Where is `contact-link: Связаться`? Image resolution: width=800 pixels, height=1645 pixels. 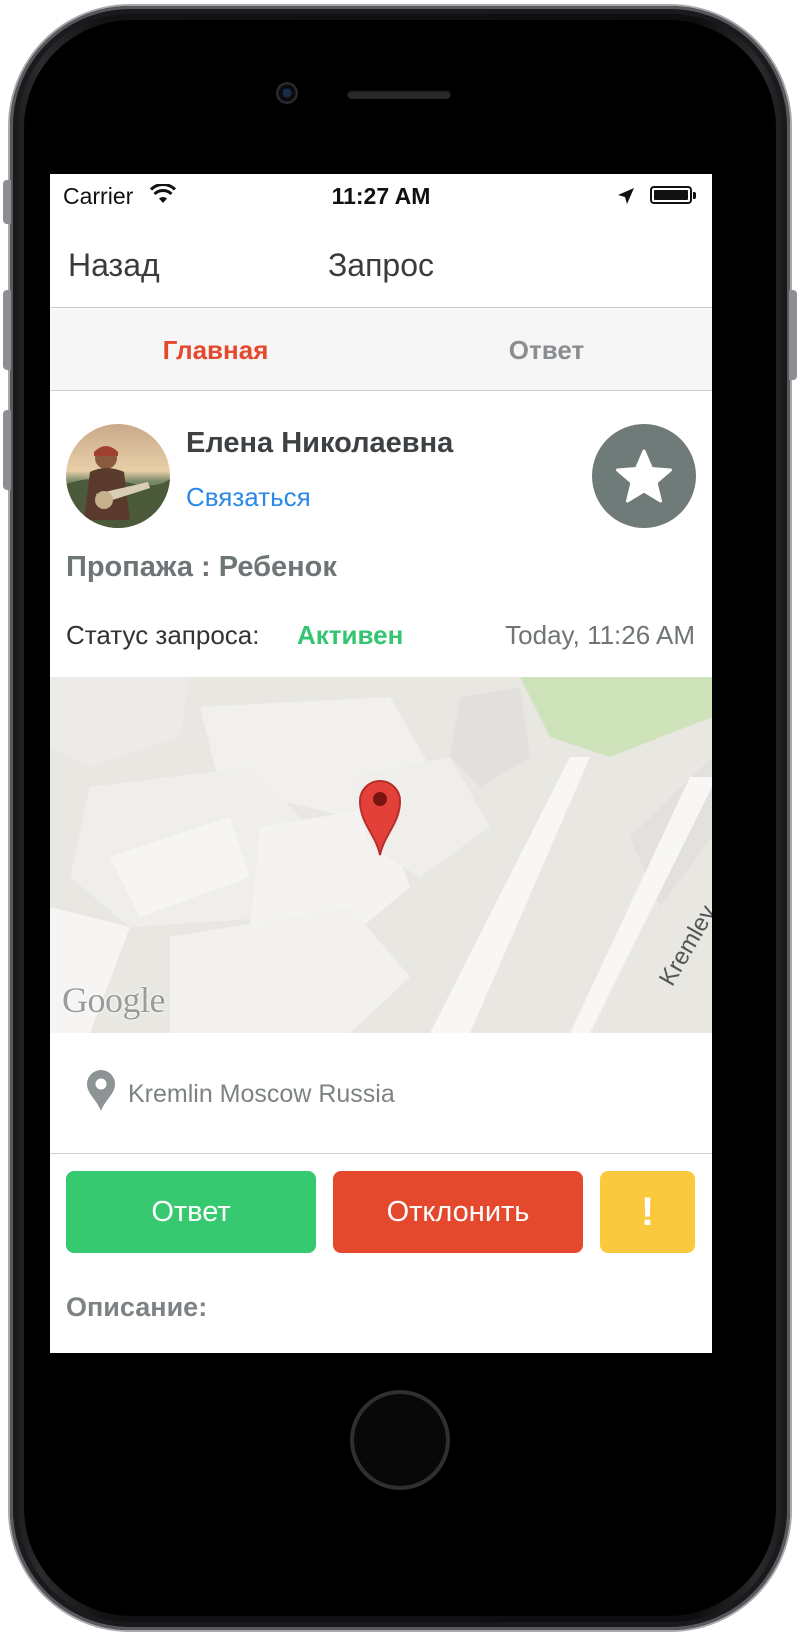
contact-link: Связаться is located at coordinates (248, 497).